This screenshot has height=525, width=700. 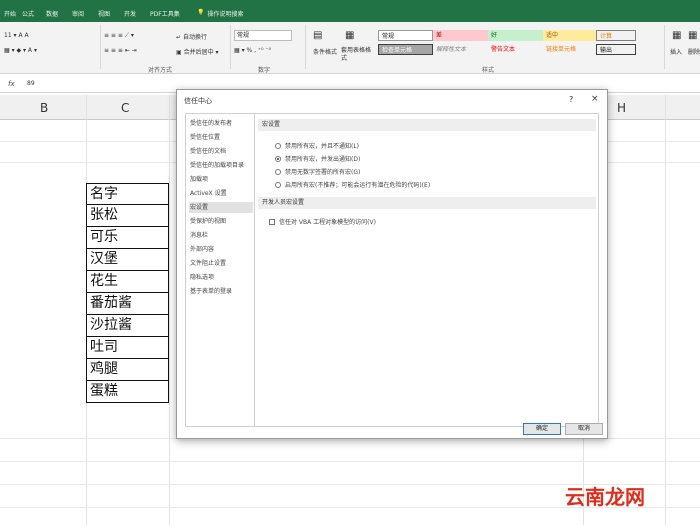 What do you see at coordinates (44, 108) in the screenshot?
I see `column-header-b: B` at bounding box center [44, 108].